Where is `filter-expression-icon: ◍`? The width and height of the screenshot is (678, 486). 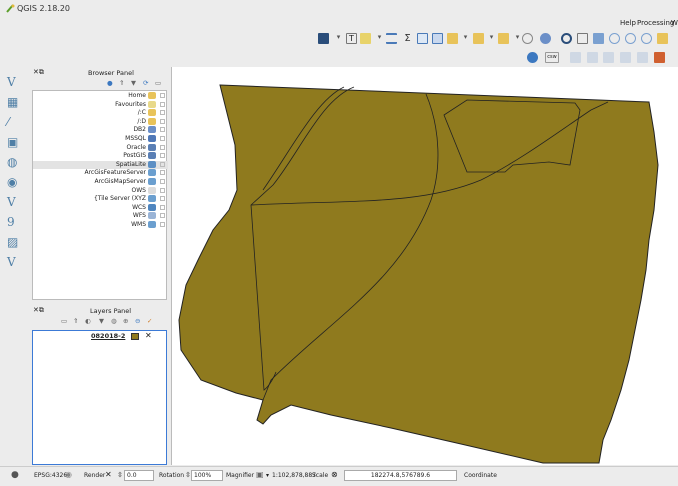
filter-expression-icon: ◍ is located at coordinates (114, 321).